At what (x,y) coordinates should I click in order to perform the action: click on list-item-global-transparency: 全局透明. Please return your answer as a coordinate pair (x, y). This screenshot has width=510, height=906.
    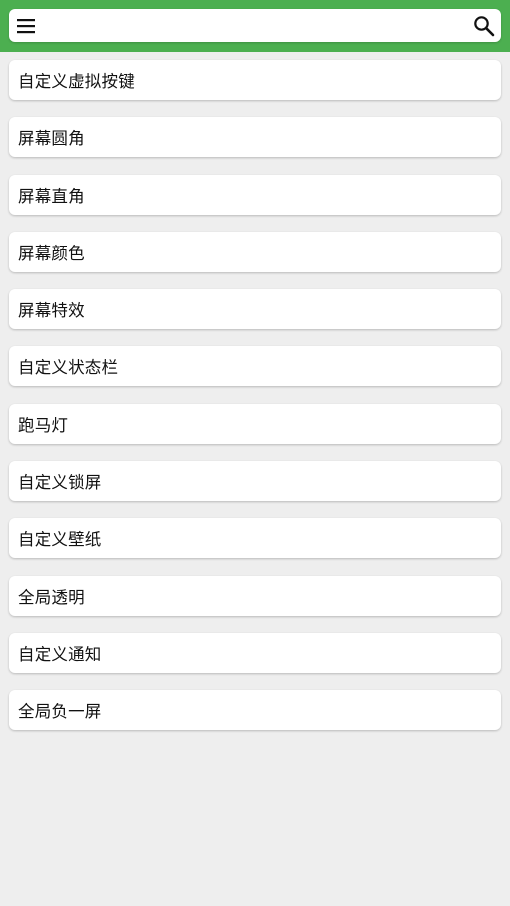
    Looking at the image, I should click on (255, 595).